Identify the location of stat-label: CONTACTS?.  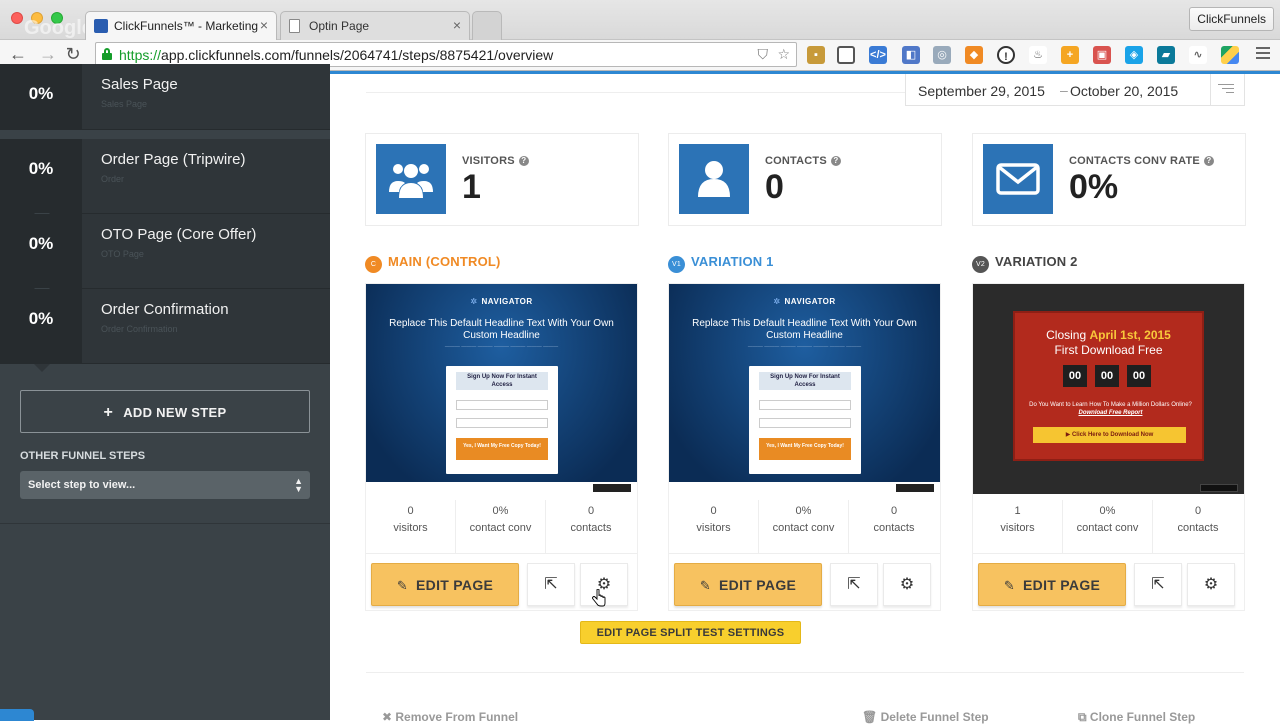
(803, 161).